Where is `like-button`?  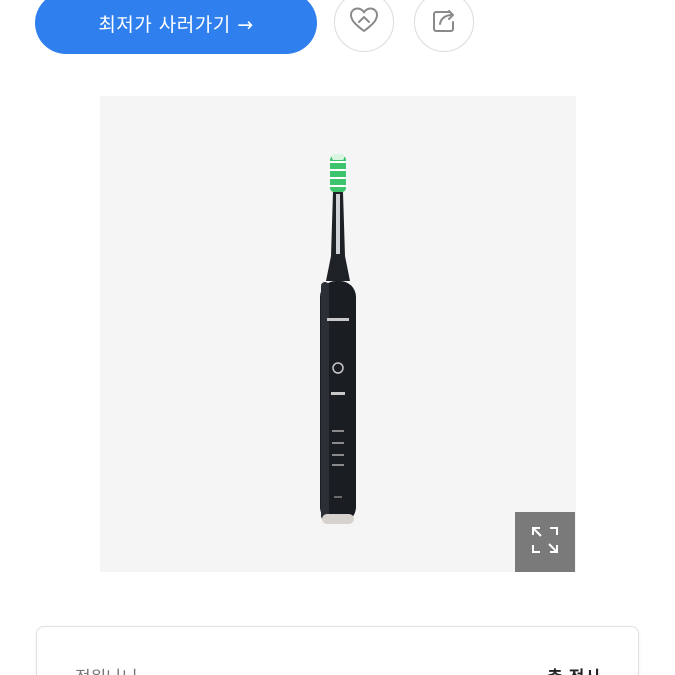
like-button is located at coordinates (364, 26).